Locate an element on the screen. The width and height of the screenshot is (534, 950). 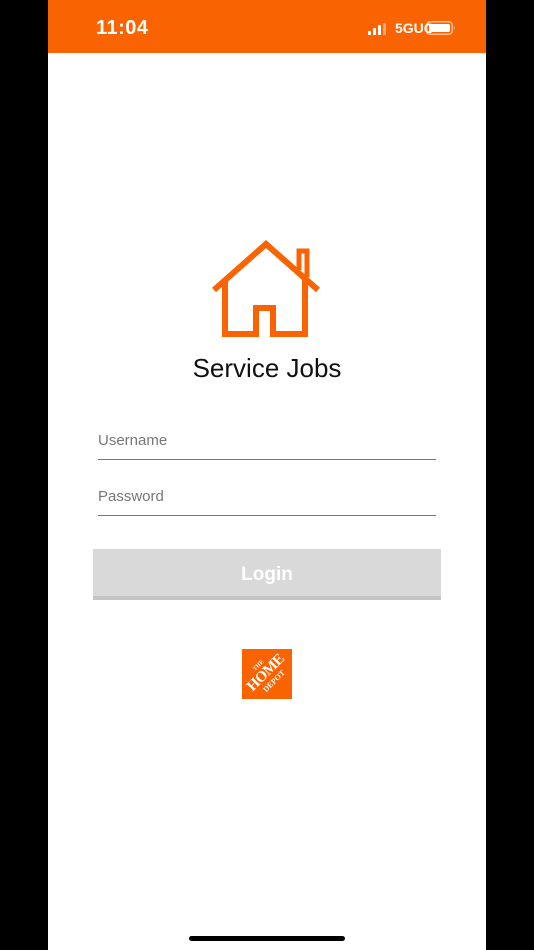
battery-icon is located at coordinates (440, 28).